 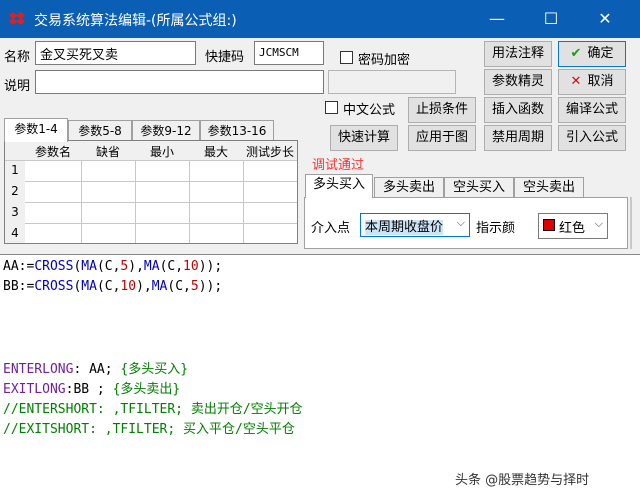 I want to click on row-number: 2, so click(x=15, y=191).